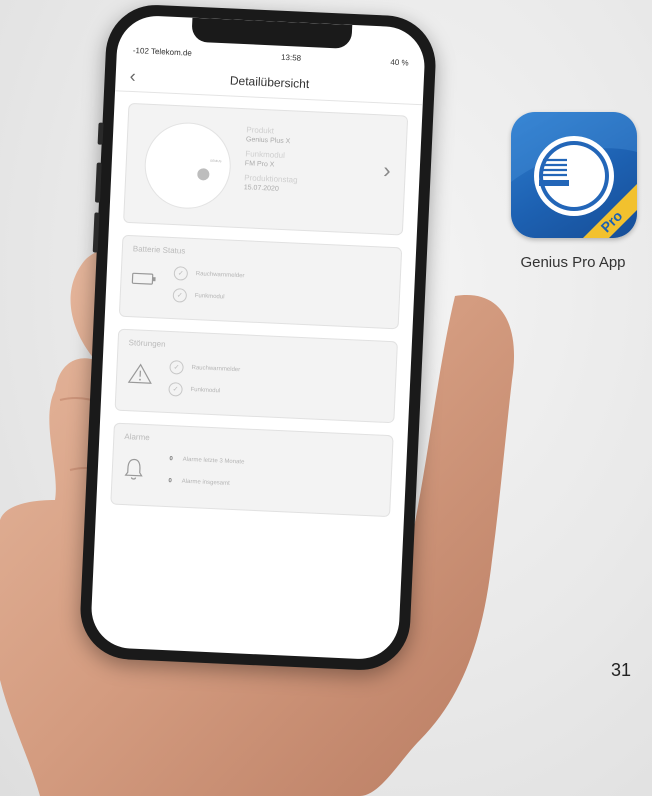 The width and height of the screenshot is (652, 796). What do you see at coordinates (96, 232) in the screenshot?
I see `volume-down-button` at bounding box center [96, 232].